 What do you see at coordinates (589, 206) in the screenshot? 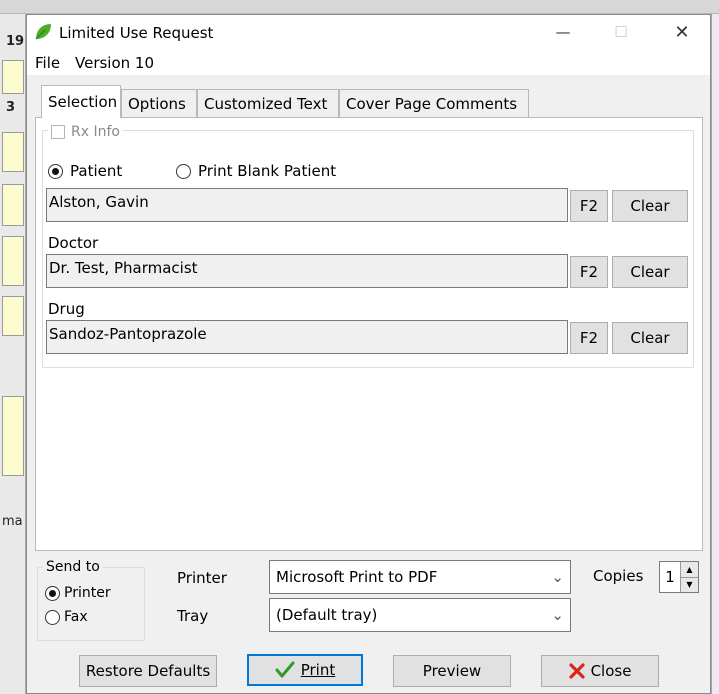
I see `patient-f2-button: F2` at bounding box center [589, 206].